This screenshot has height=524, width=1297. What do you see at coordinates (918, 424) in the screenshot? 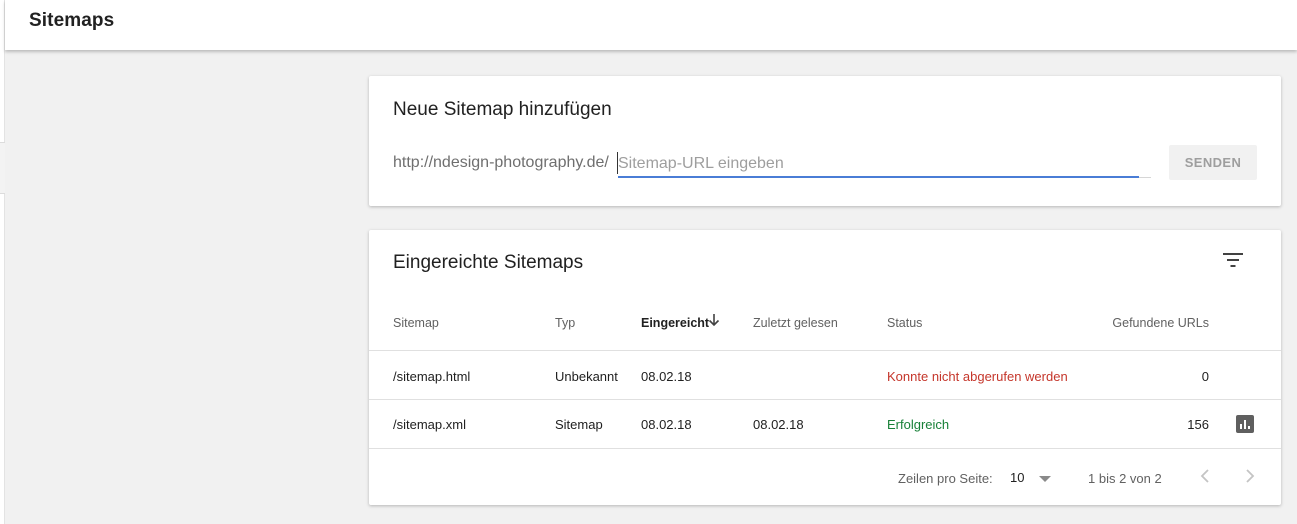
I see `table-row-2-status: Erfolgreich` at bounding box center [918, 424].